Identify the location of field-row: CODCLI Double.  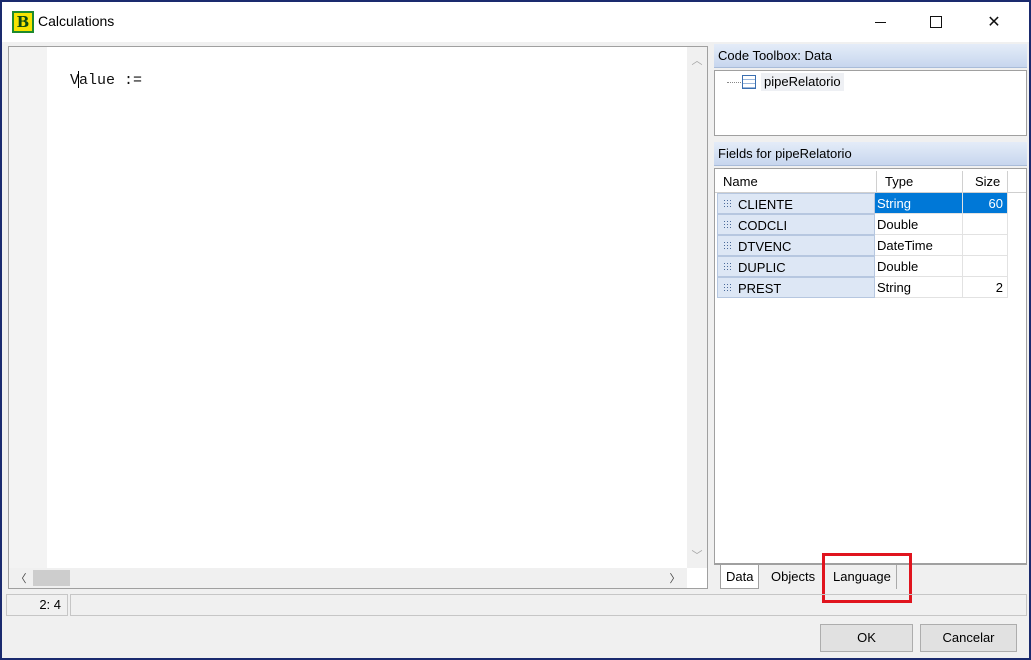
(861, 224).